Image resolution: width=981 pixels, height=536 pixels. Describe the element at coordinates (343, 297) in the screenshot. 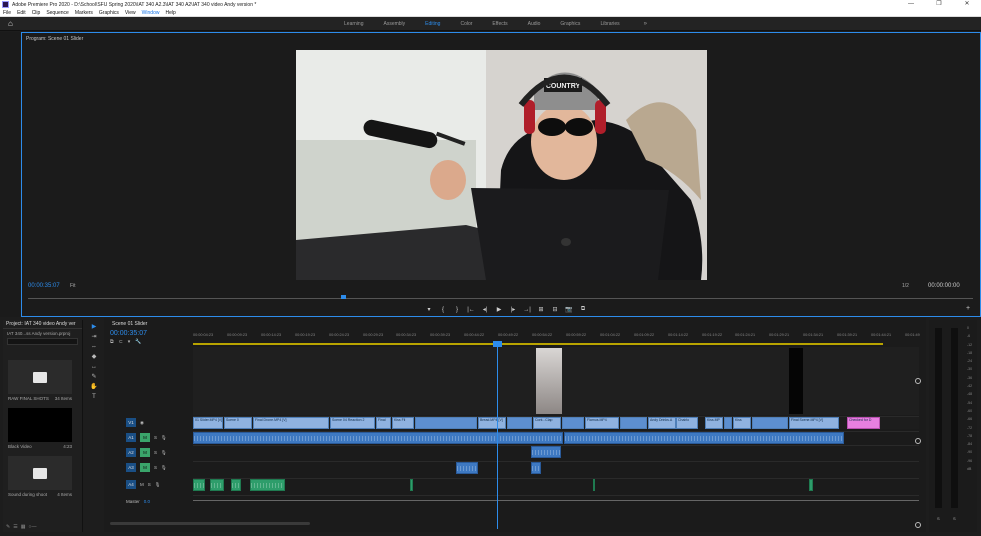

I see `scrubber-playhead` at that location.